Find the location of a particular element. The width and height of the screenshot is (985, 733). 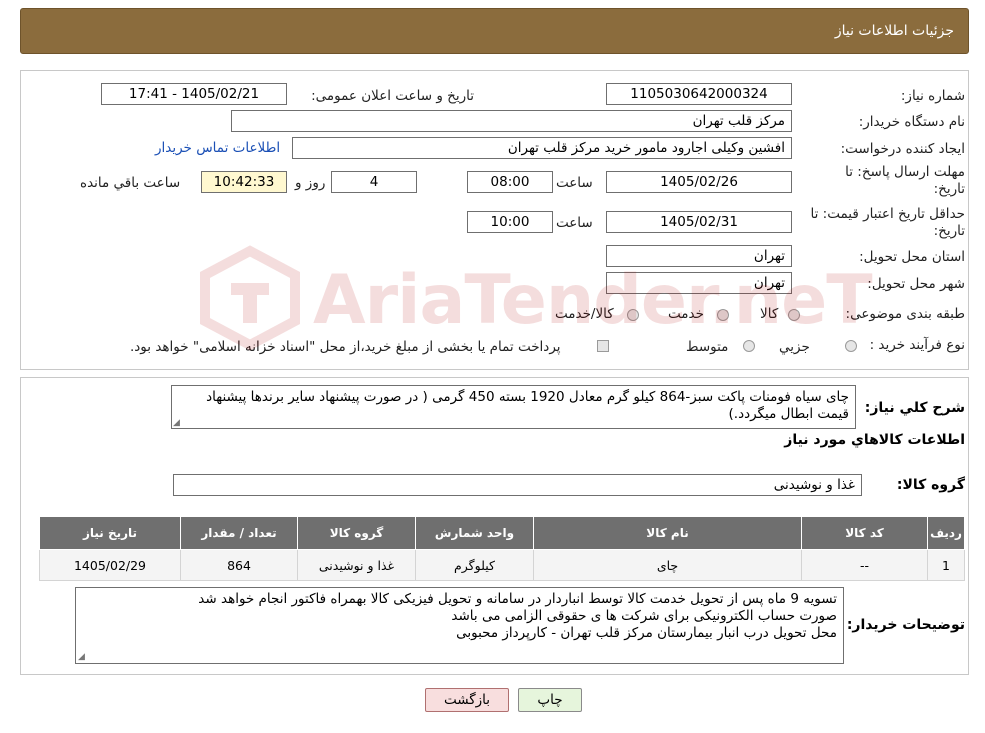

remaining-time-field: 10:42:33 is located at coordinates (244, 182).